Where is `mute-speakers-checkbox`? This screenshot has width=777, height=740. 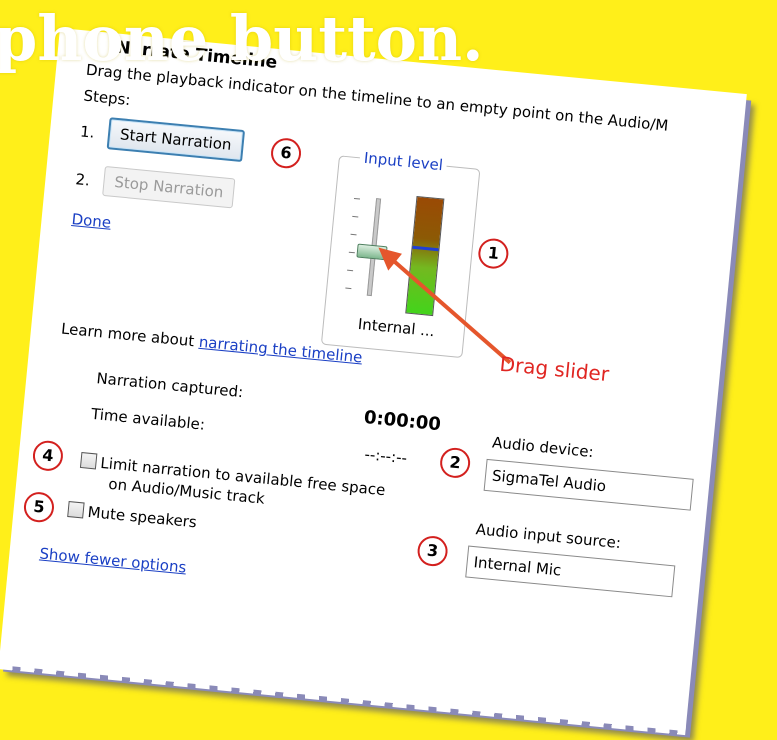
mute-speakers-checkbox is located at coordinates (76, 510).